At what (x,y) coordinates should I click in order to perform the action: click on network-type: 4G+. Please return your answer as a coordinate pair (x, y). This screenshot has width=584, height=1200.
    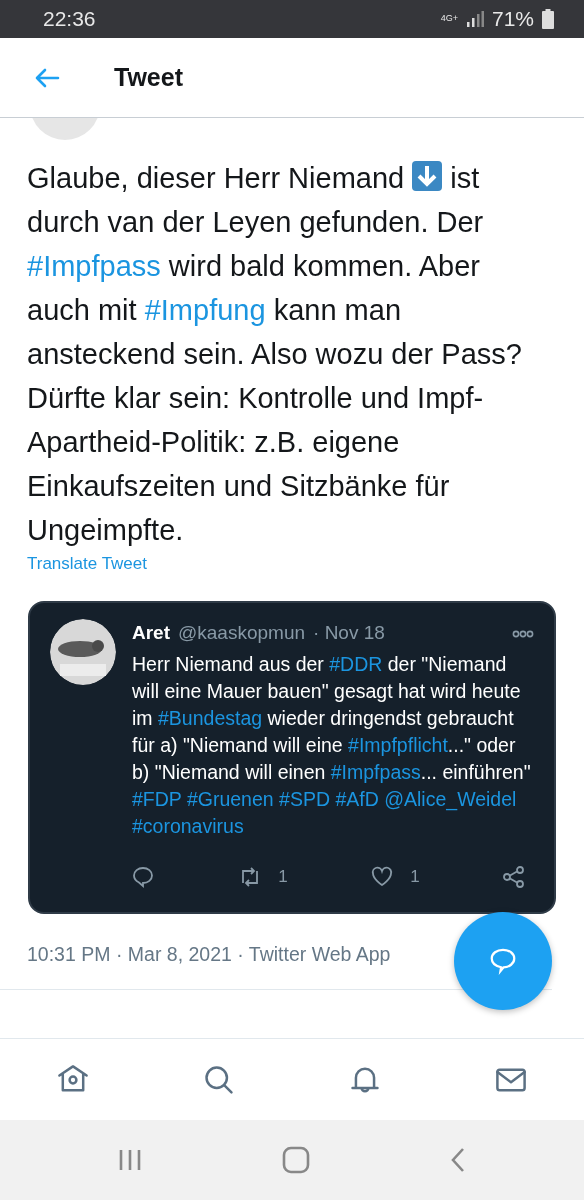
    Looking at the image, I should click on (449, 19).